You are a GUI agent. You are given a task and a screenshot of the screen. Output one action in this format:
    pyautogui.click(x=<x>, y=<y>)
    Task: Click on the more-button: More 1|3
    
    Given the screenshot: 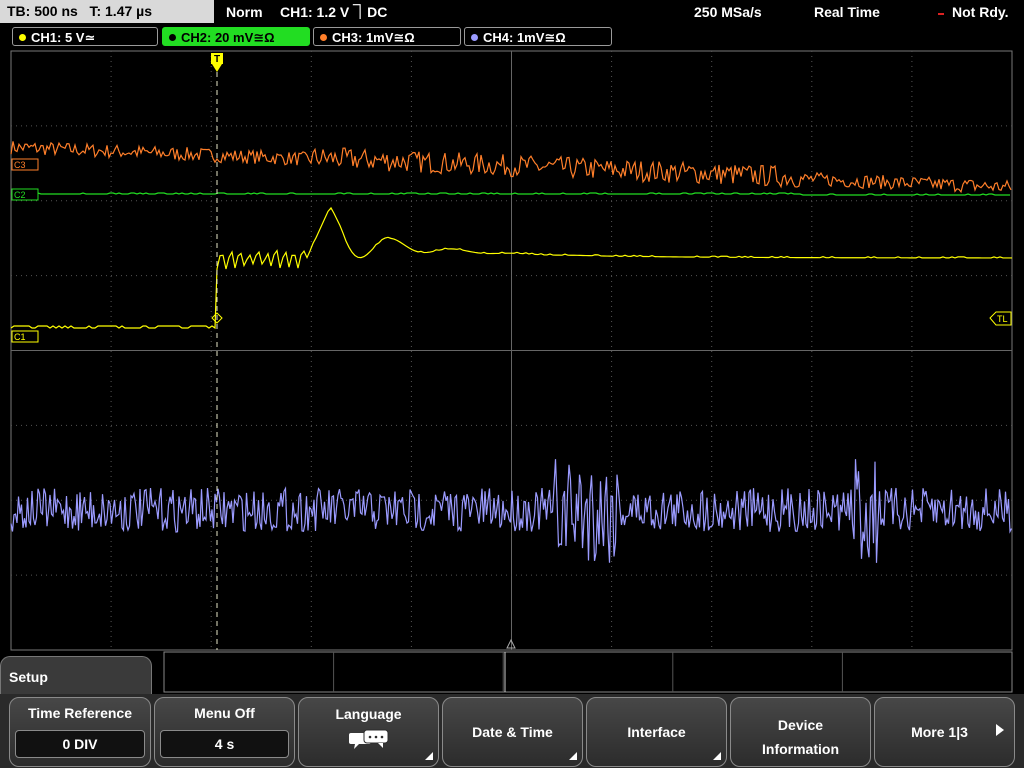 What is the action you would take?
    pyautogui.click(x=944, y=732)
    